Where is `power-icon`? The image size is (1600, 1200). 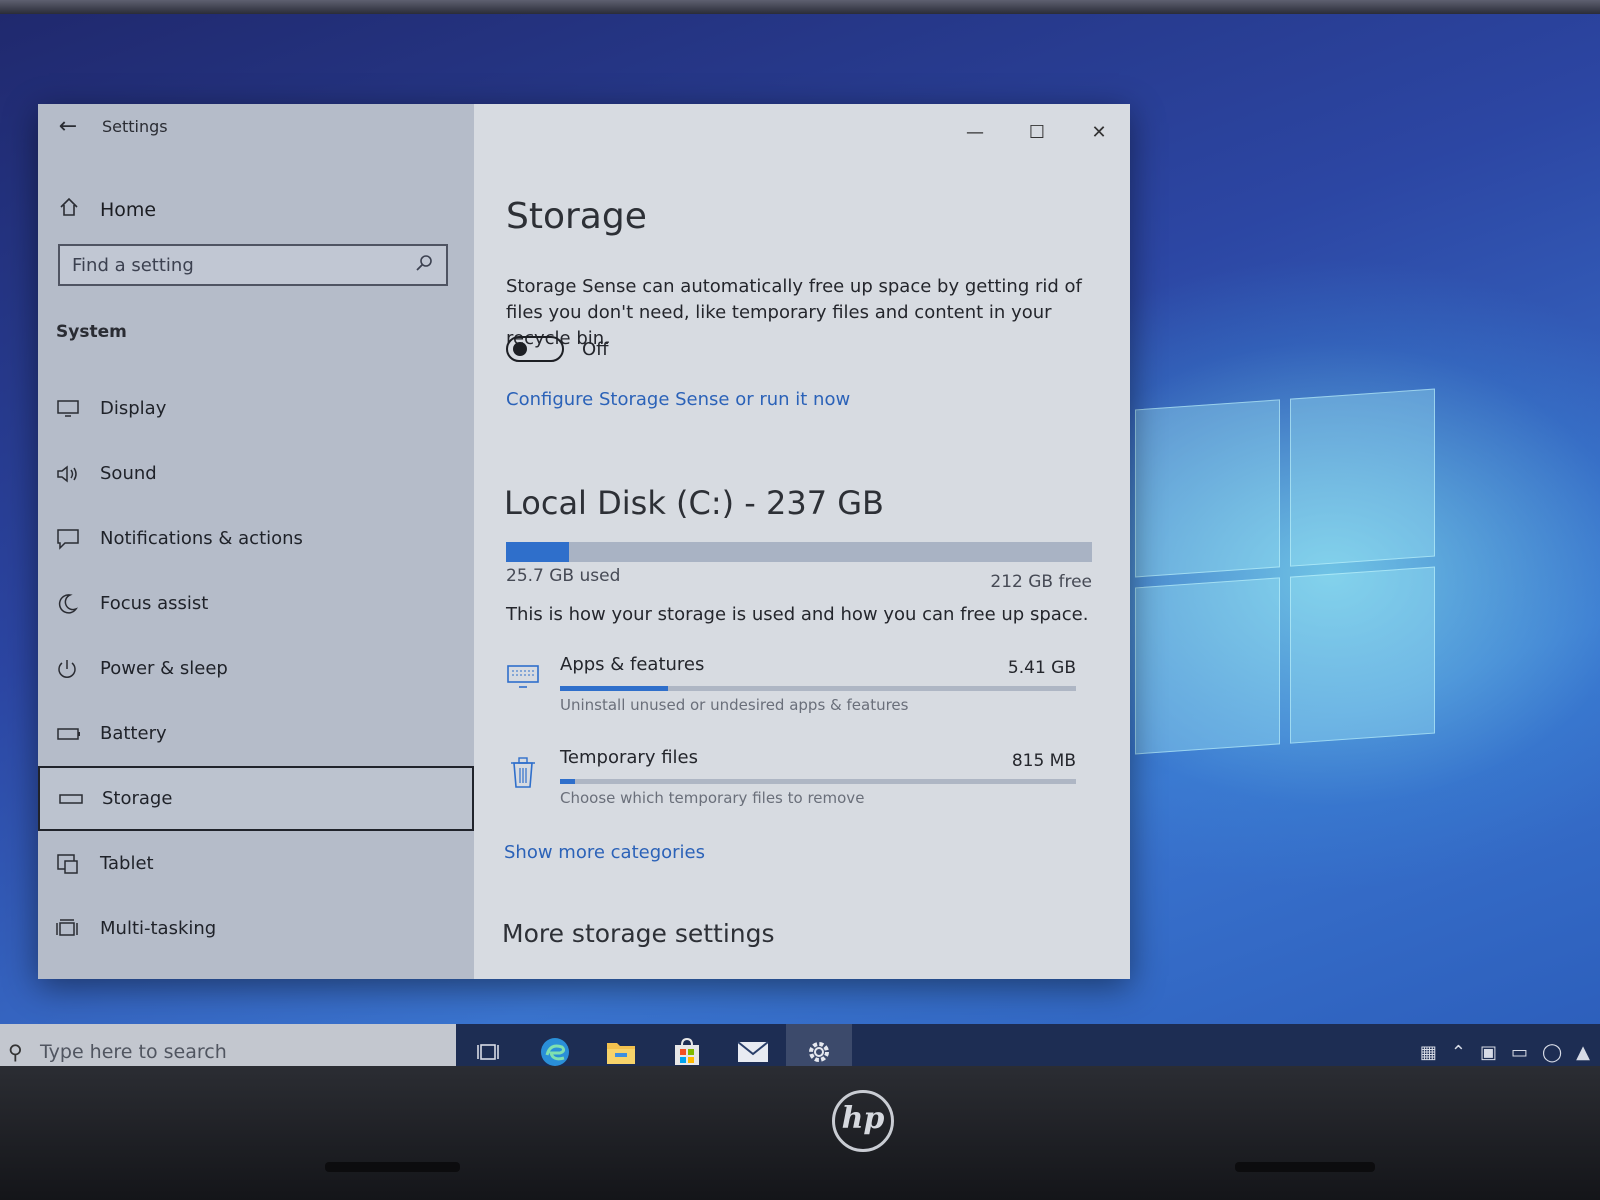
power-icon is located at coordinates (78, 669).